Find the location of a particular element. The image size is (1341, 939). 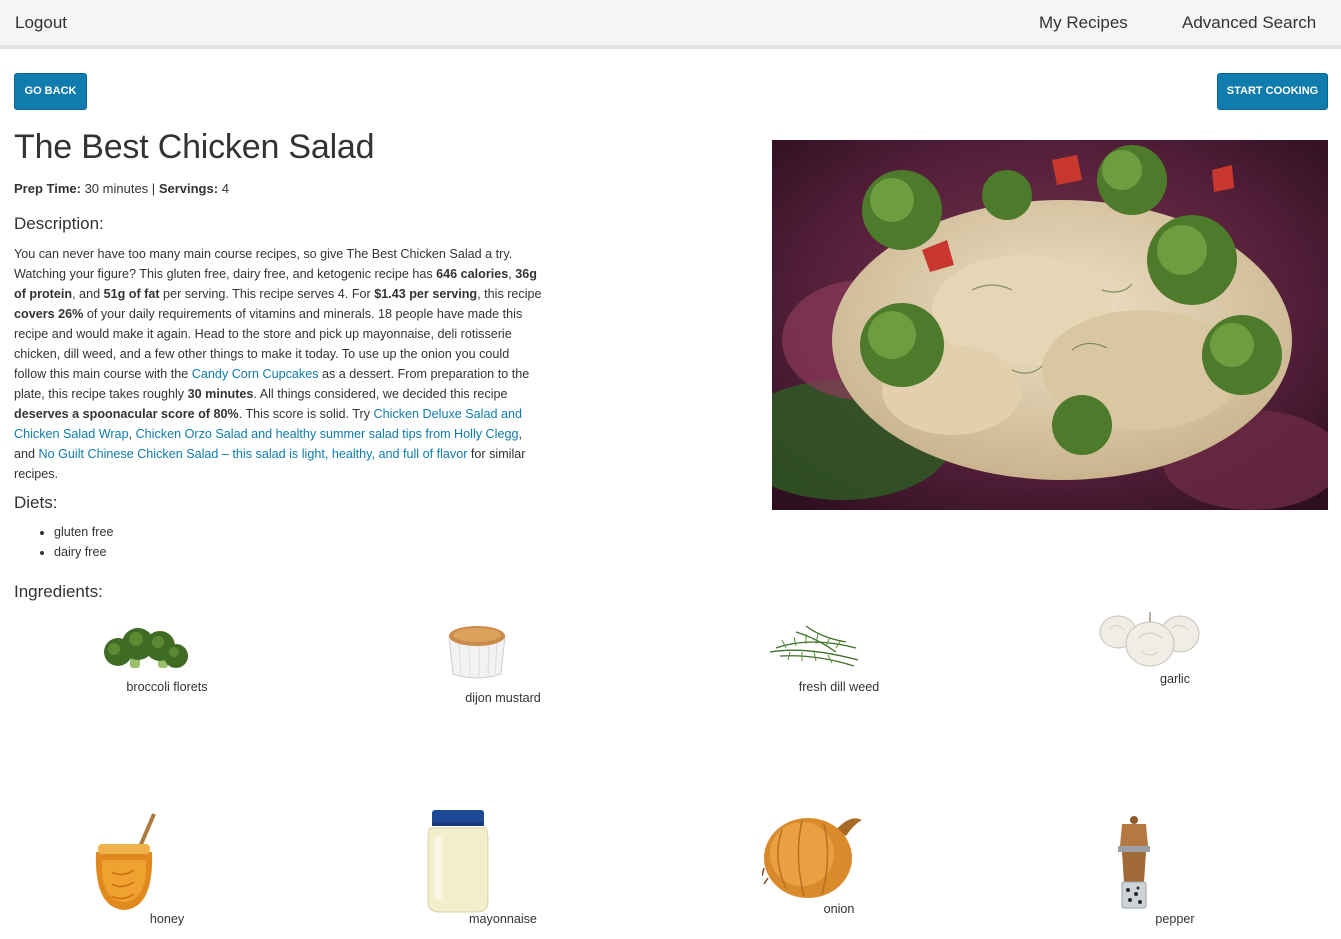

broccoli-icon is located at coordinates (146, 648).